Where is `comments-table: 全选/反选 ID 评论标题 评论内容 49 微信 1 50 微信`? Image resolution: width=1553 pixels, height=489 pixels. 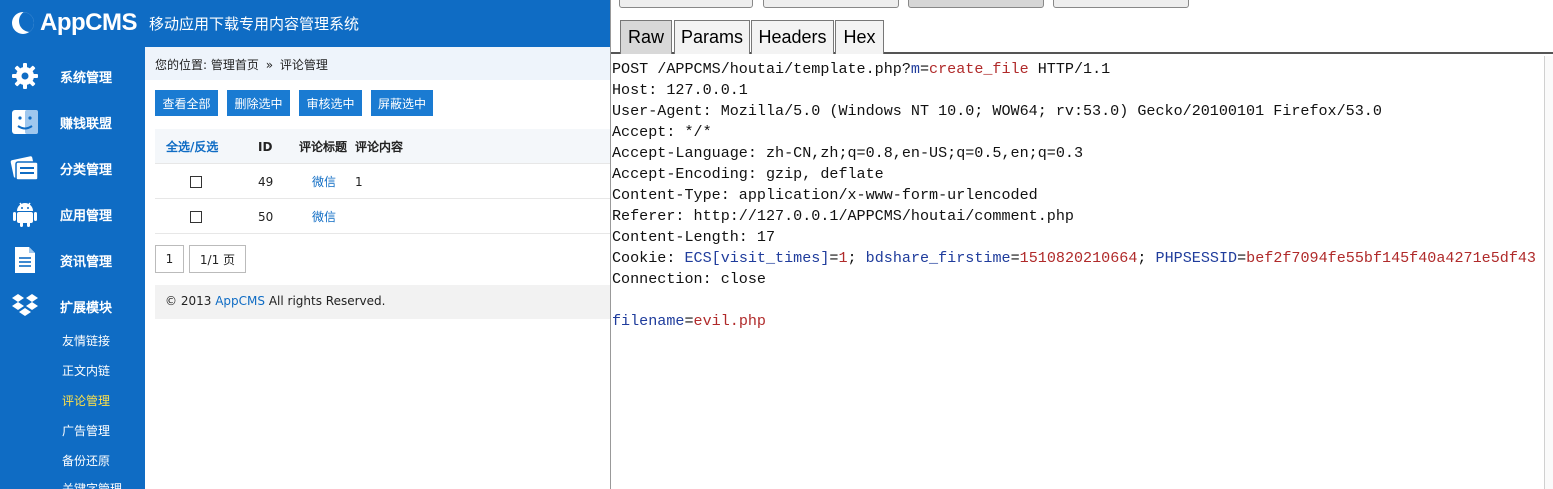 comments-table: 全选/反选 ID 评论标题 评论内容 49 微信 1 50 微信 is located at coordinates (382, 181).